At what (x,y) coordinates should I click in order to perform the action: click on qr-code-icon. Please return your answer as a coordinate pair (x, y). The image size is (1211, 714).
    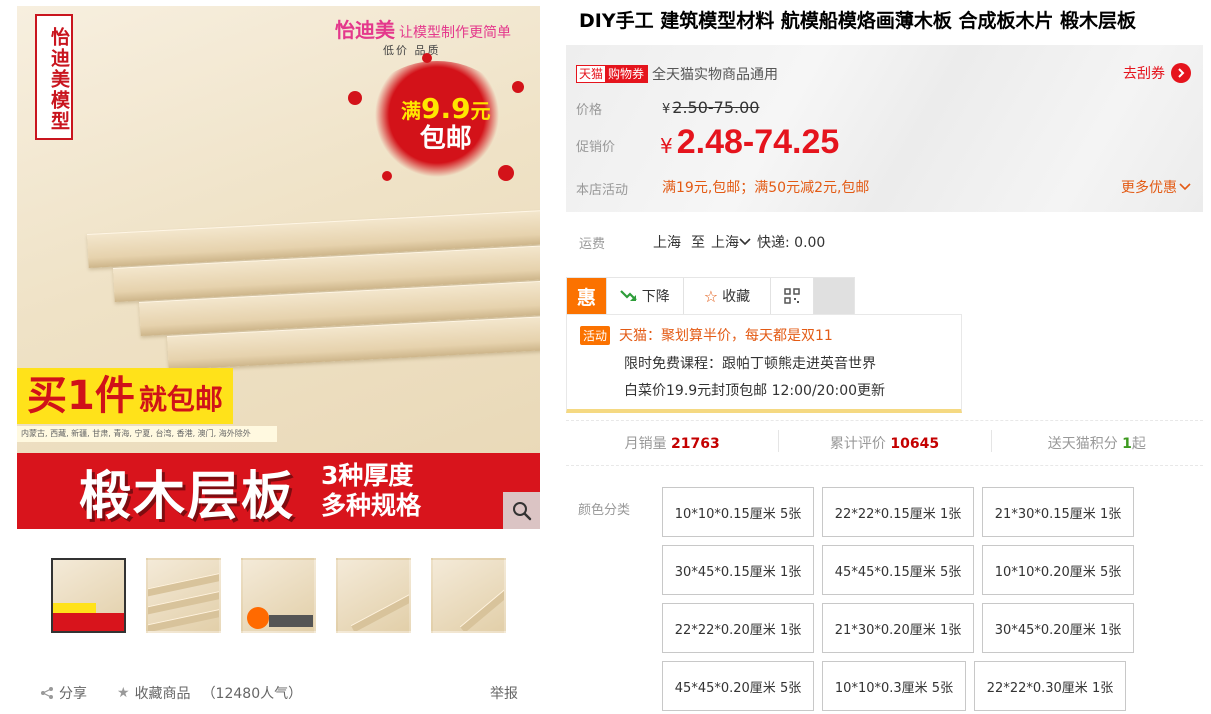
    Looking at the image, I should click on (792, 296).